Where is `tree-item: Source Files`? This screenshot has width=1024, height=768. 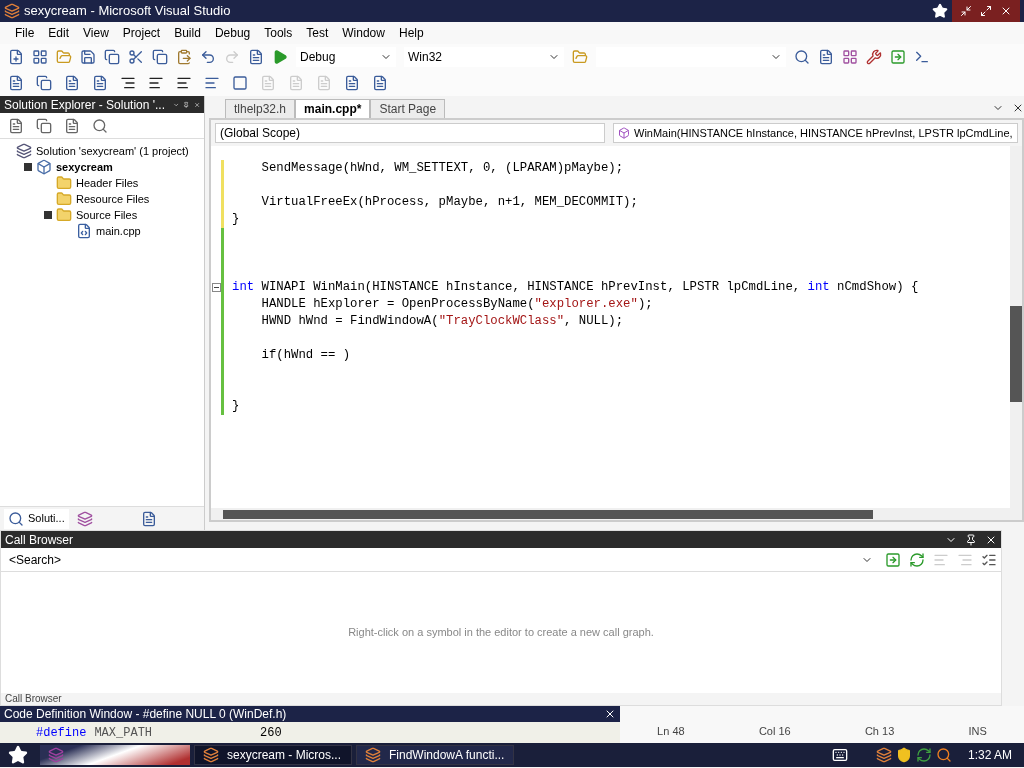
tree-item: Source Files is located at coordinates (107, 215).